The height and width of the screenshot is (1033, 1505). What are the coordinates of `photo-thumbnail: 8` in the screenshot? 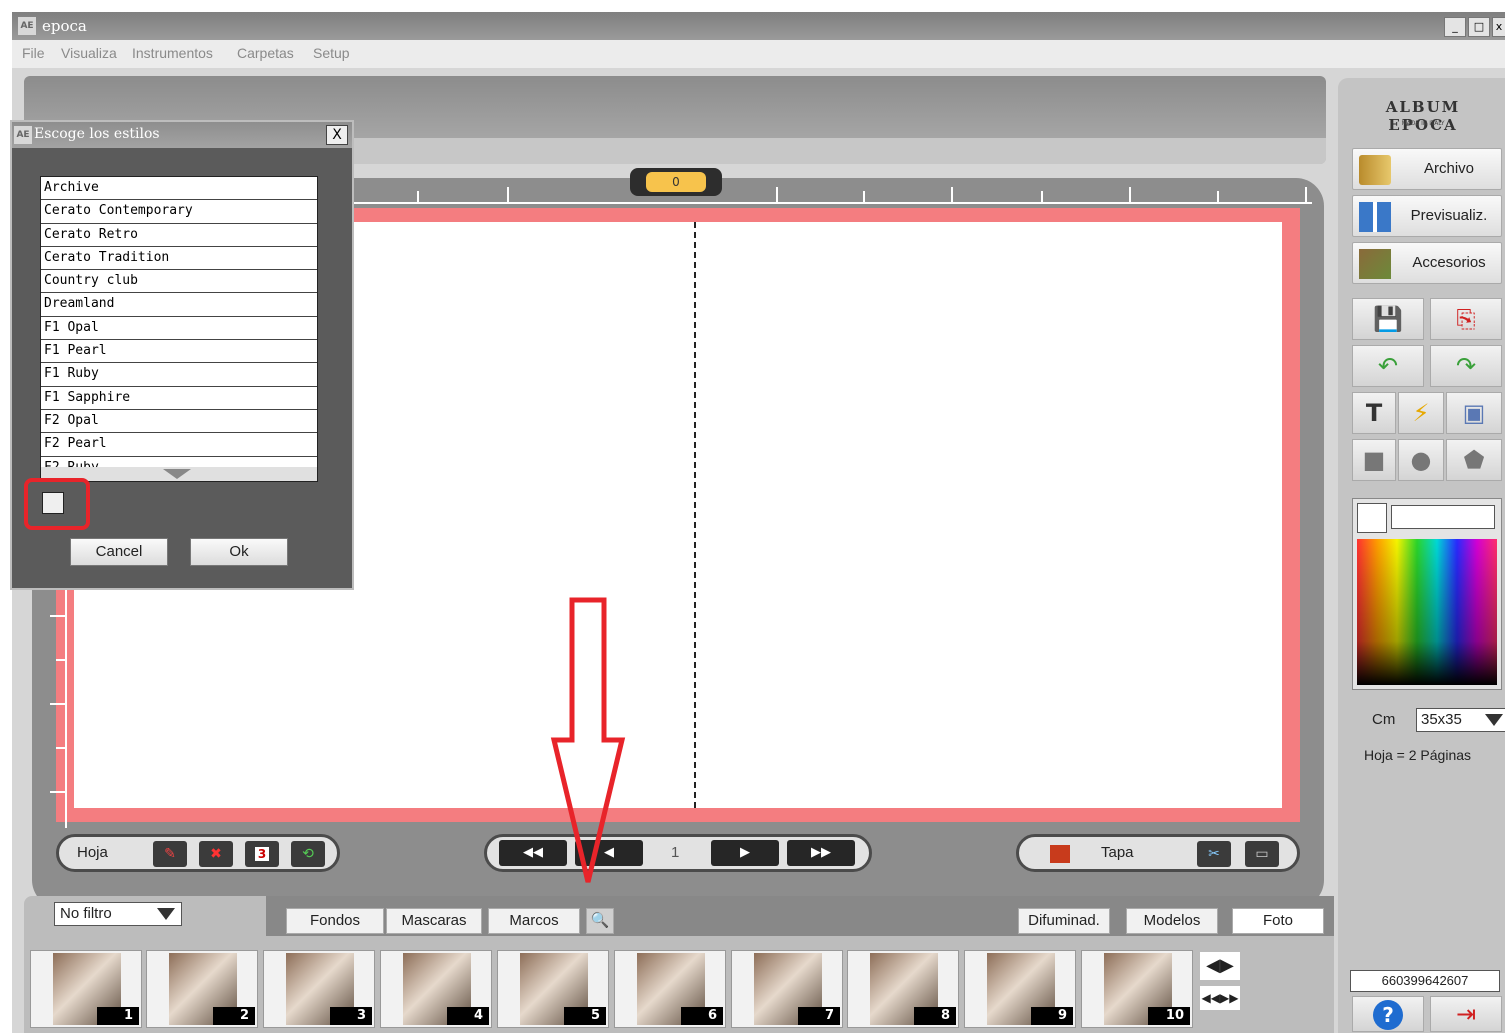 It's located at (903, 989).